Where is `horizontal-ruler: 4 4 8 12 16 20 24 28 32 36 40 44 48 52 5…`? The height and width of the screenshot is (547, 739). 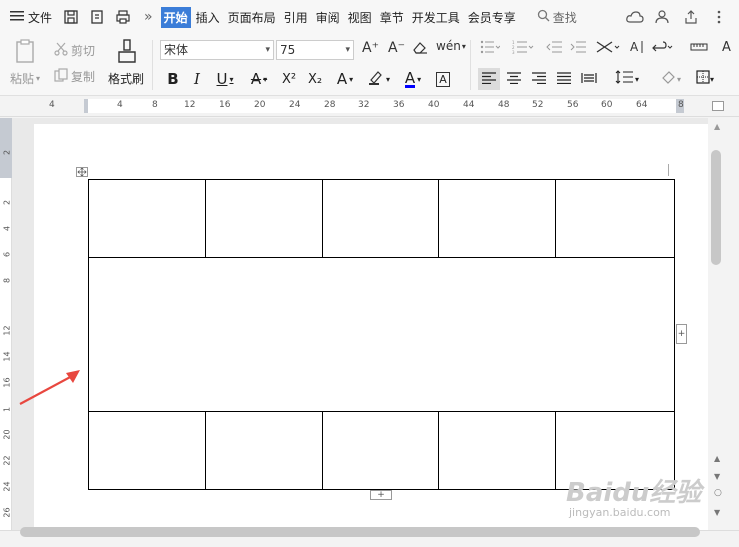
horizontal-ruler: 4 4 8 12 16 20 24 28 32 36 40 44 48 52 5… is located at coordinates (369, 107).